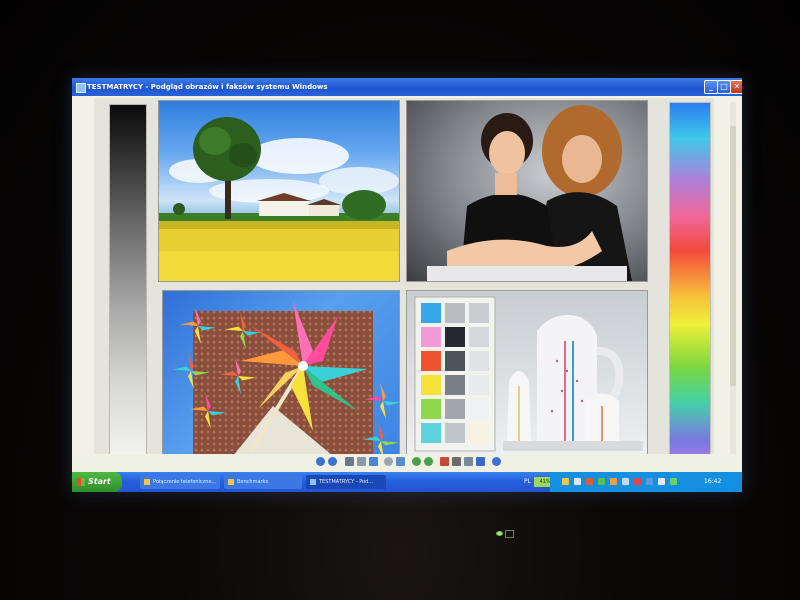 This screenshot has height=600, width=800. Describe the element at coordinates (147, 481) in the screenshot. I see `connection-icon` at that location.